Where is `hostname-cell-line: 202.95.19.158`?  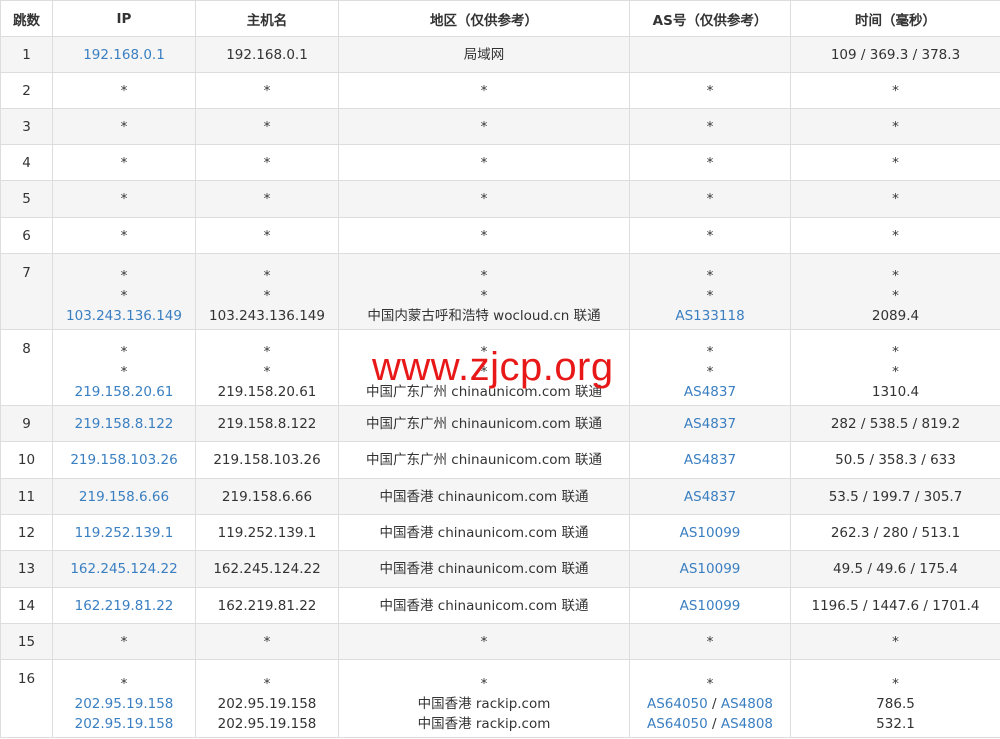
hostname-cell-line: 202.95.19.158 is located at coordinates (267, 724).